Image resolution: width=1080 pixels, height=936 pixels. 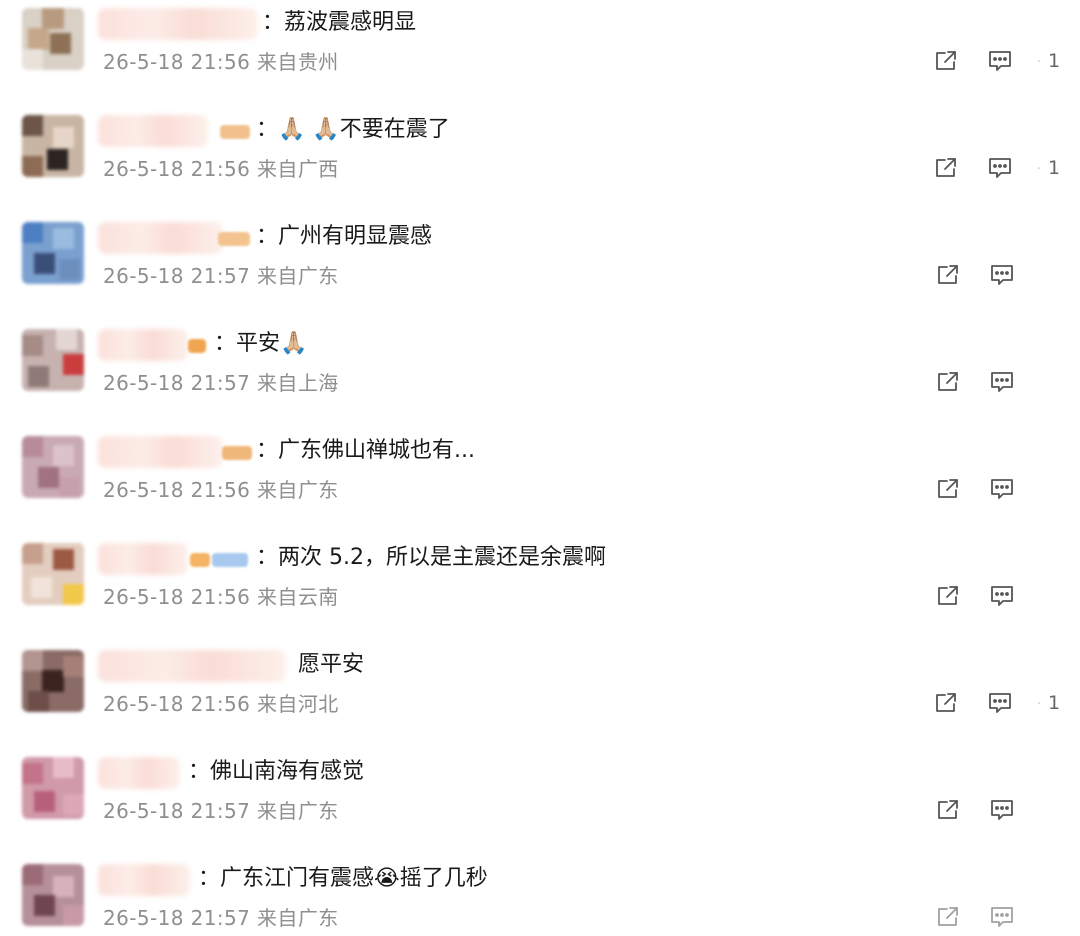 I want to click on comment-meta: 26-5-18 21:56 来自河北, so click(x=221, y=704).